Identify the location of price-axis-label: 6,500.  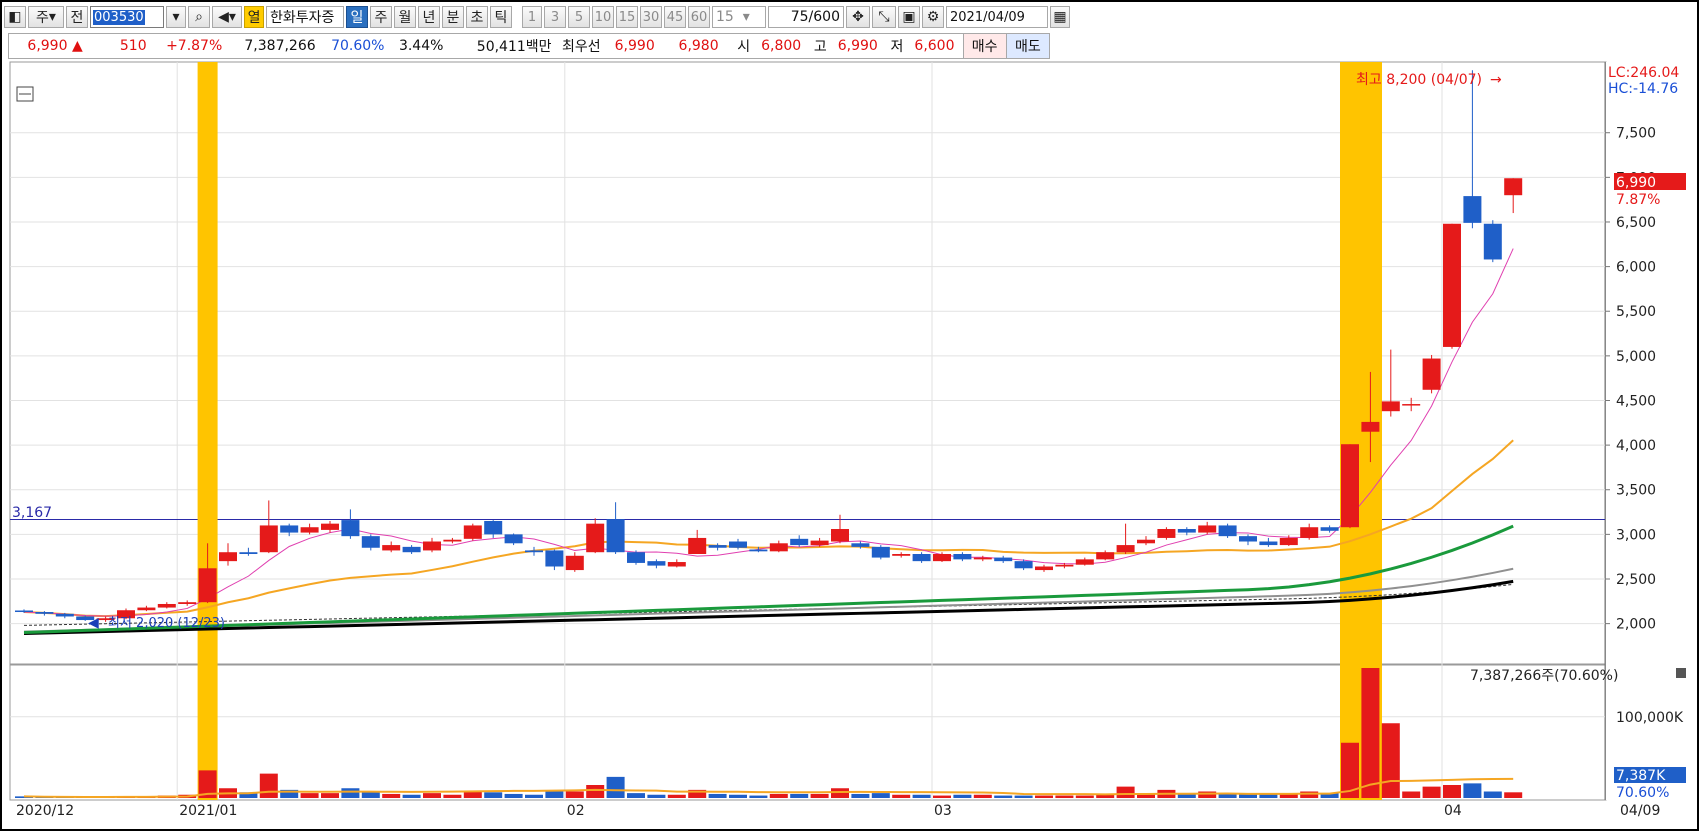
(1636, 223).